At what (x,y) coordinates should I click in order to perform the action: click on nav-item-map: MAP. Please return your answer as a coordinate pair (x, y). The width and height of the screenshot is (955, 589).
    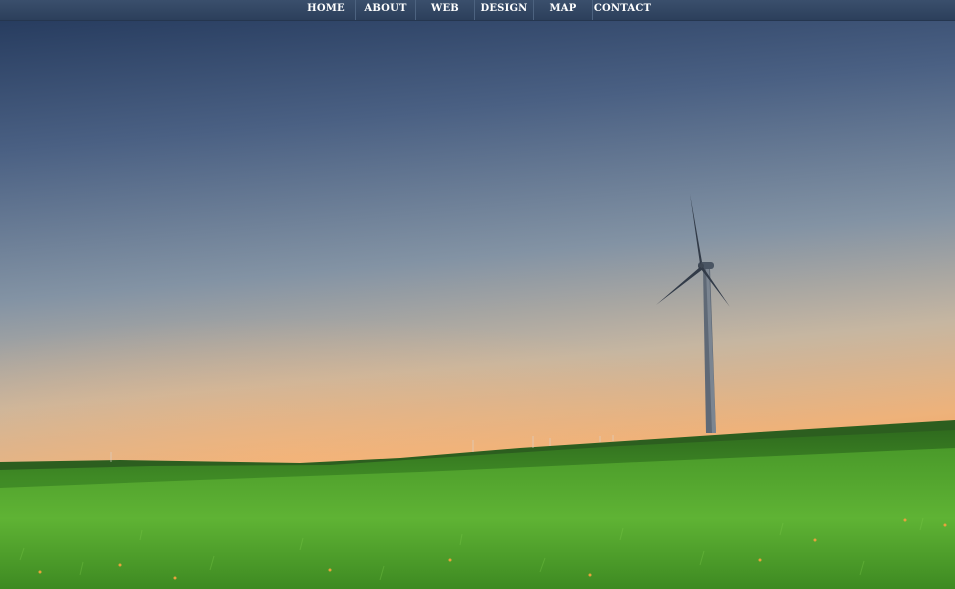
    Looking at the image, I should click on (562, 10).